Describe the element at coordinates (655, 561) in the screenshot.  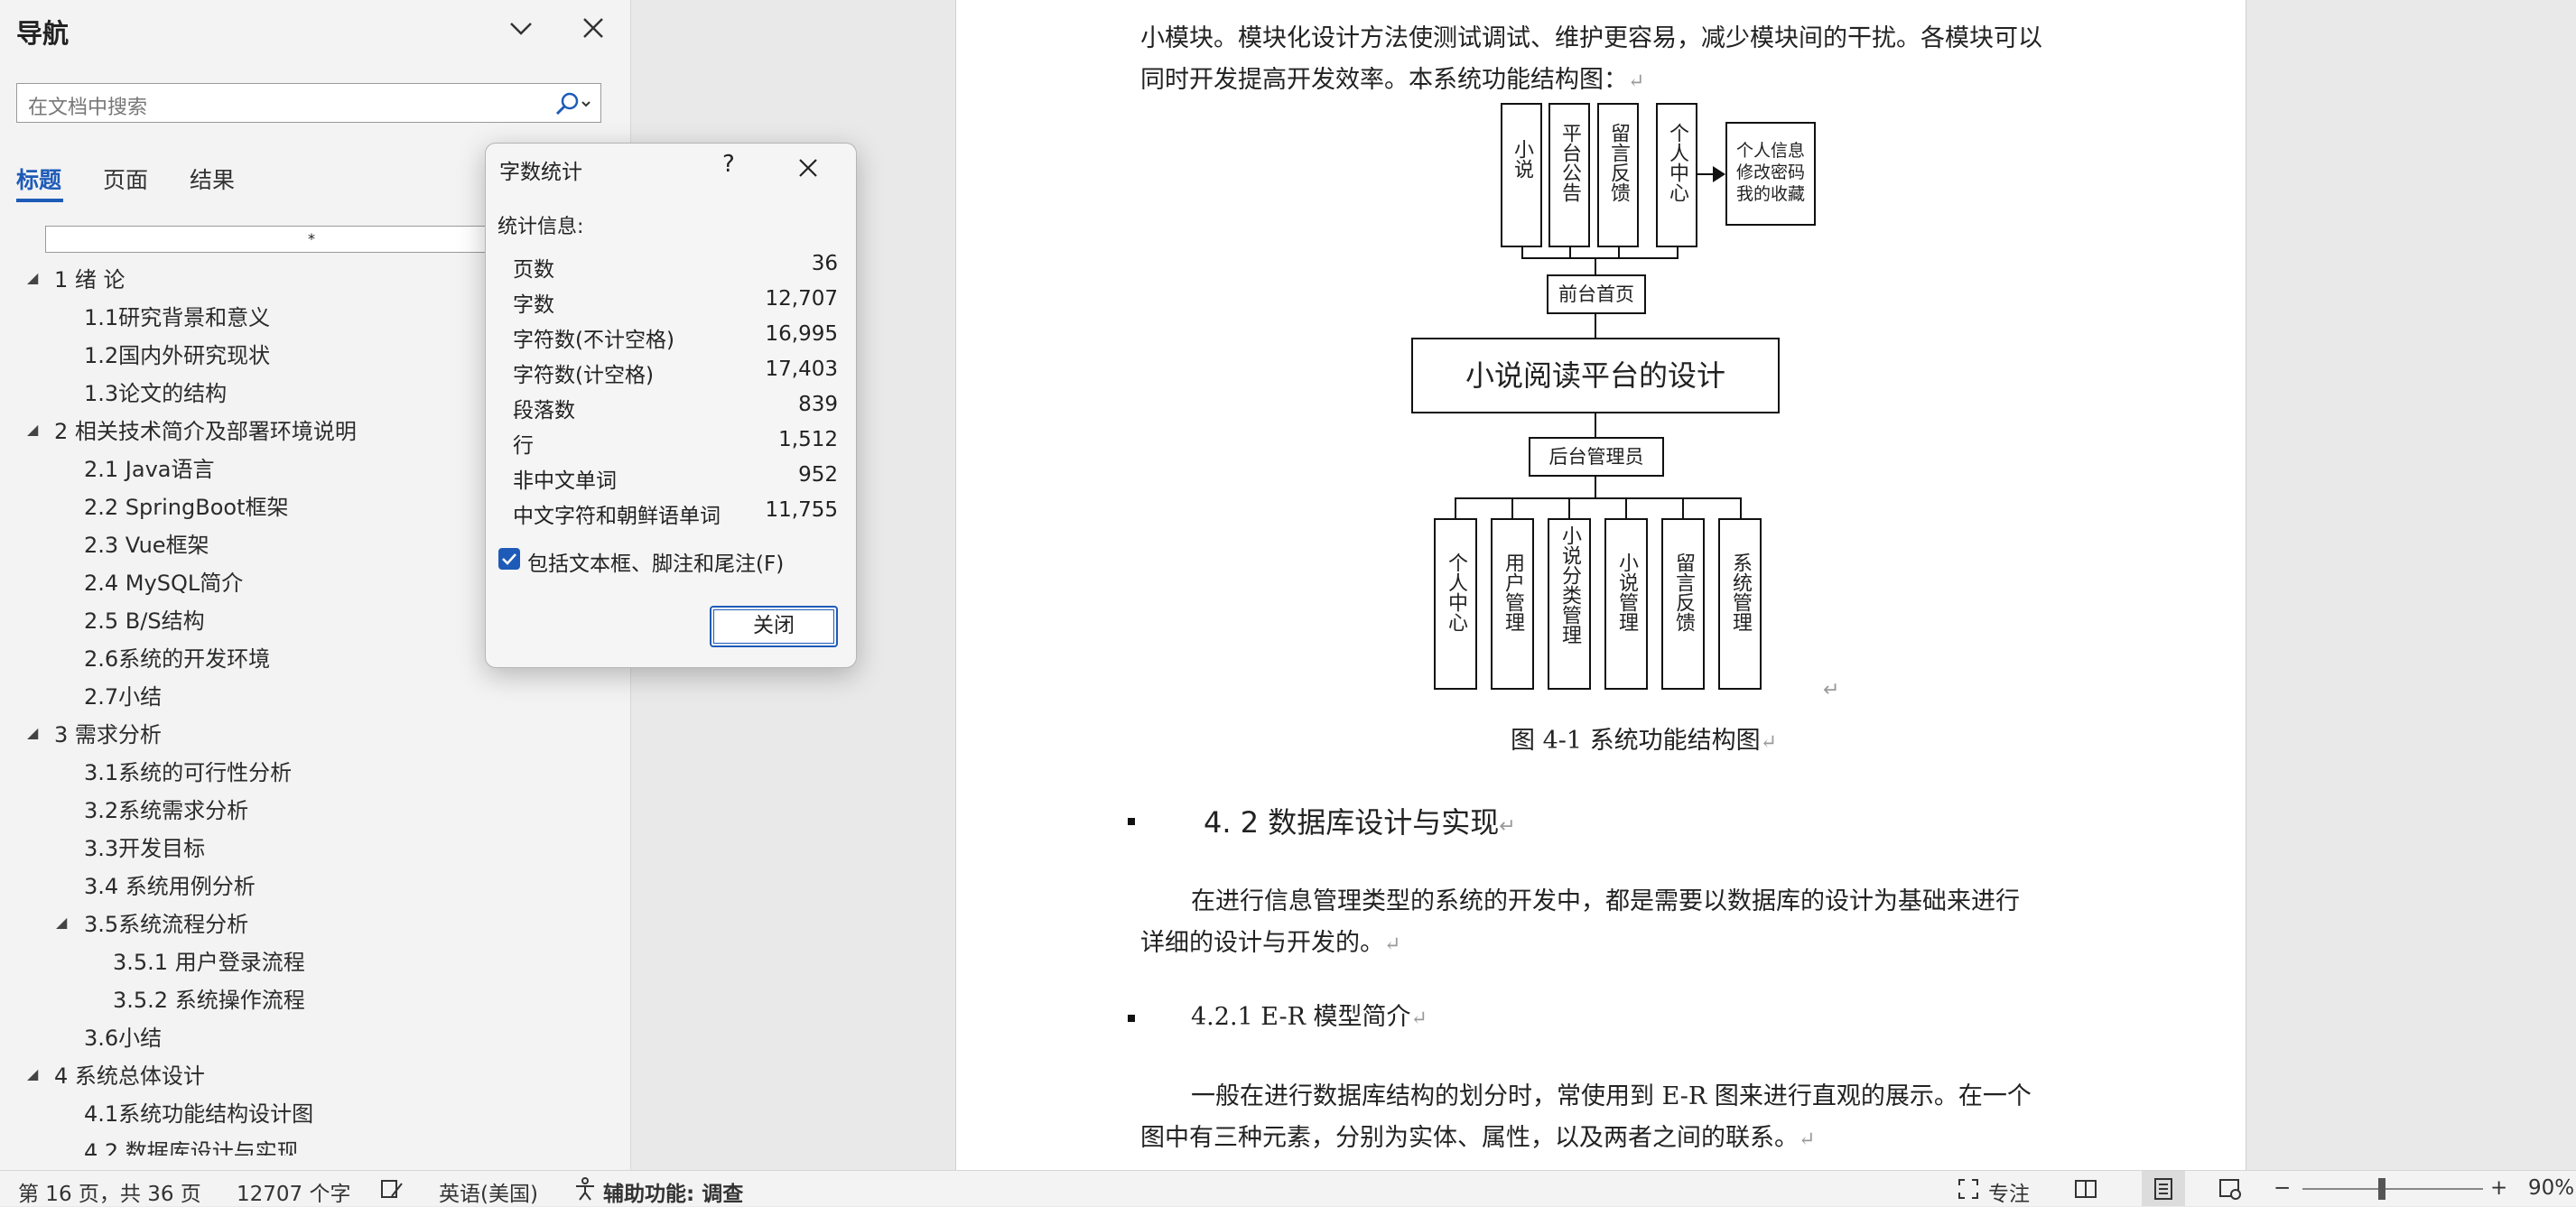
I see `checkbox-label: 包括文本框、脚注和尾注(F)` at that location.